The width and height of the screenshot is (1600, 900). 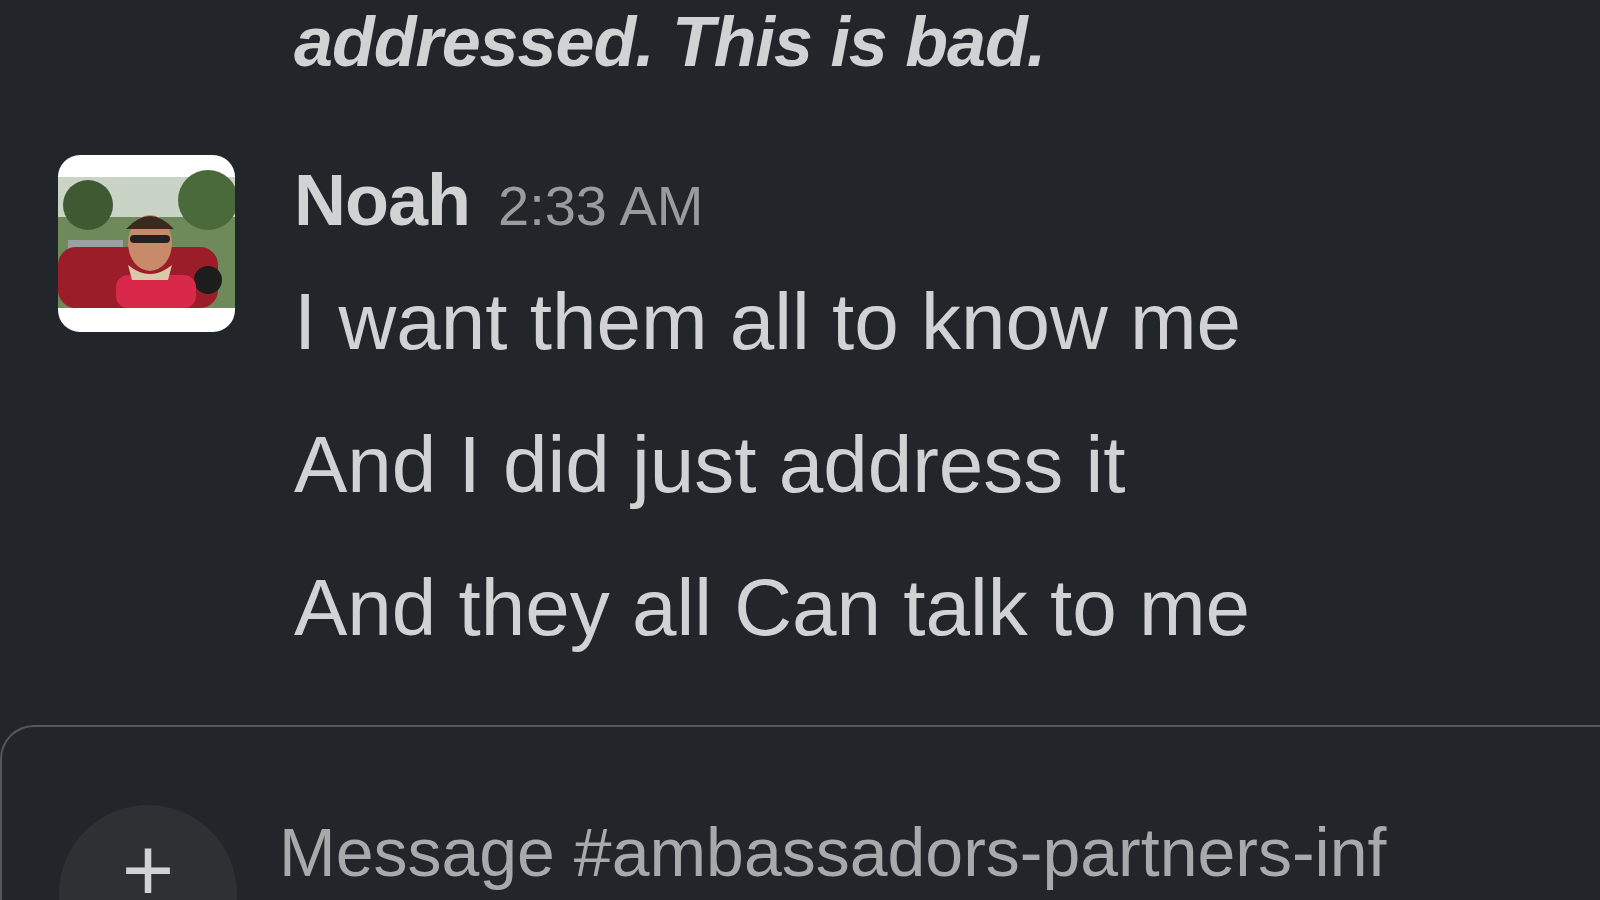 What do you see at coordinates (768, 322) in the screenshot?
I see `message-text: I want them all to know me` at bounding box center [768, 322].